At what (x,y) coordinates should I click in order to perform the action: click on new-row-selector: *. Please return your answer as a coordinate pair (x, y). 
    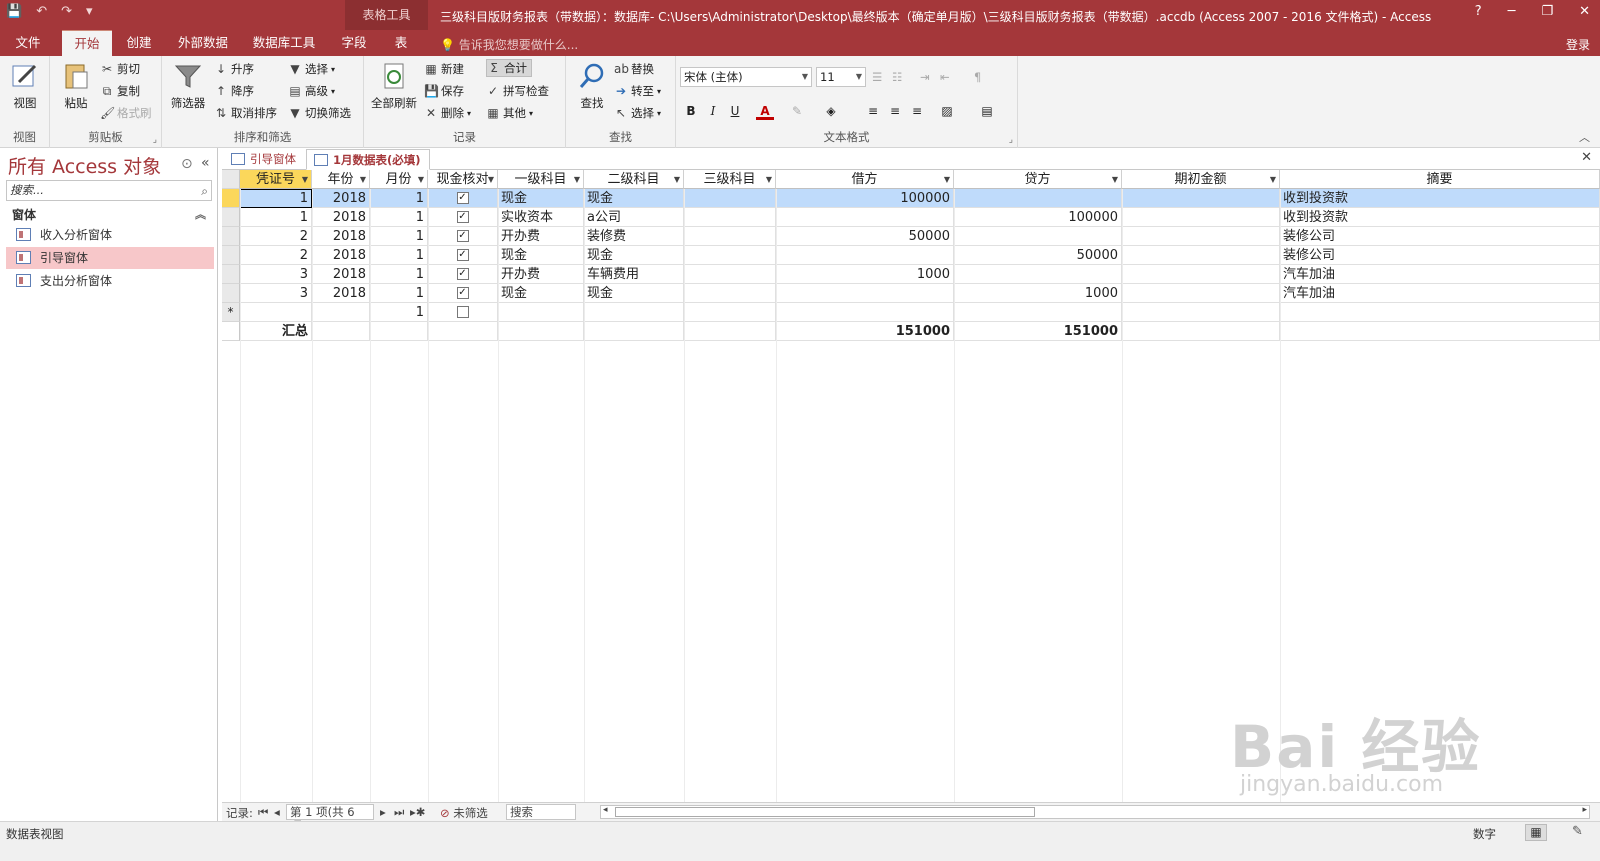
    Looking at the image, I should click on (231, 312).